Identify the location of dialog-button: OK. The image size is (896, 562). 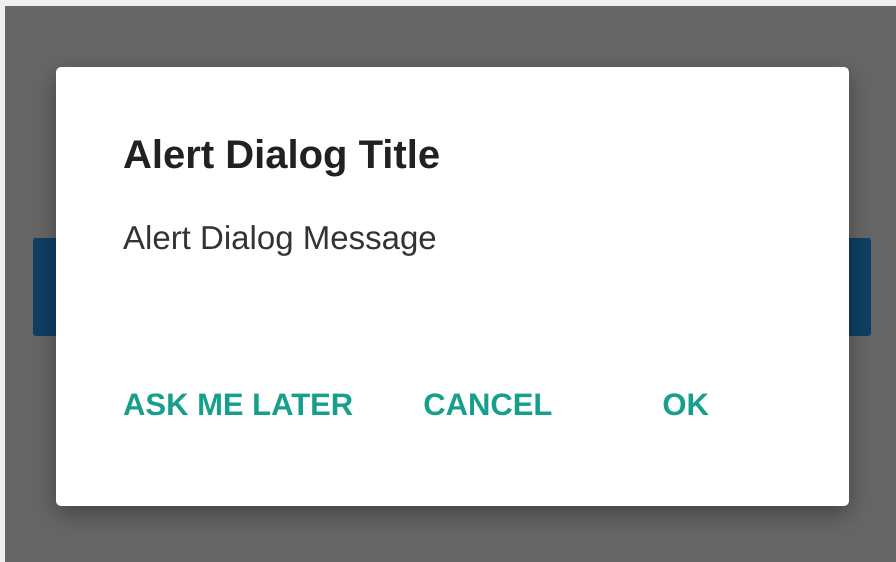
(685, 405).